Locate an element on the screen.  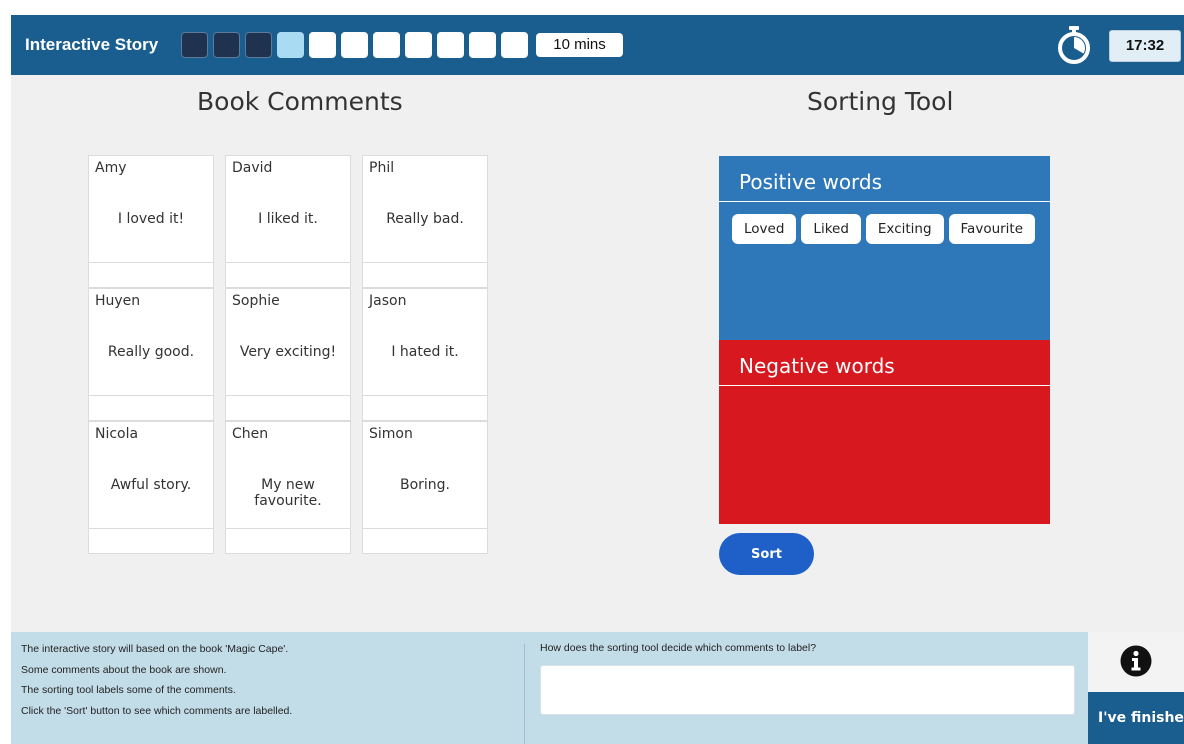
positive-words-divider is located at coordinates (884, 201).